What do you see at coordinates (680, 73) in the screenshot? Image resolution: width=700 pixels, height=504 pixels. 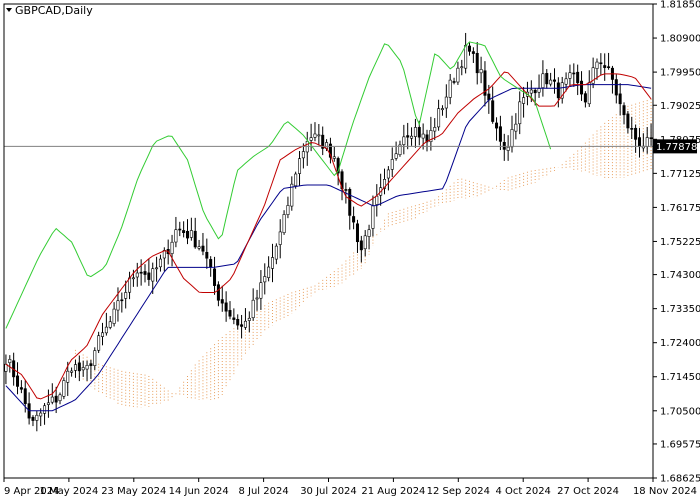 I see `y-tick-label: 1.79950` at bounding box center [680, 73].